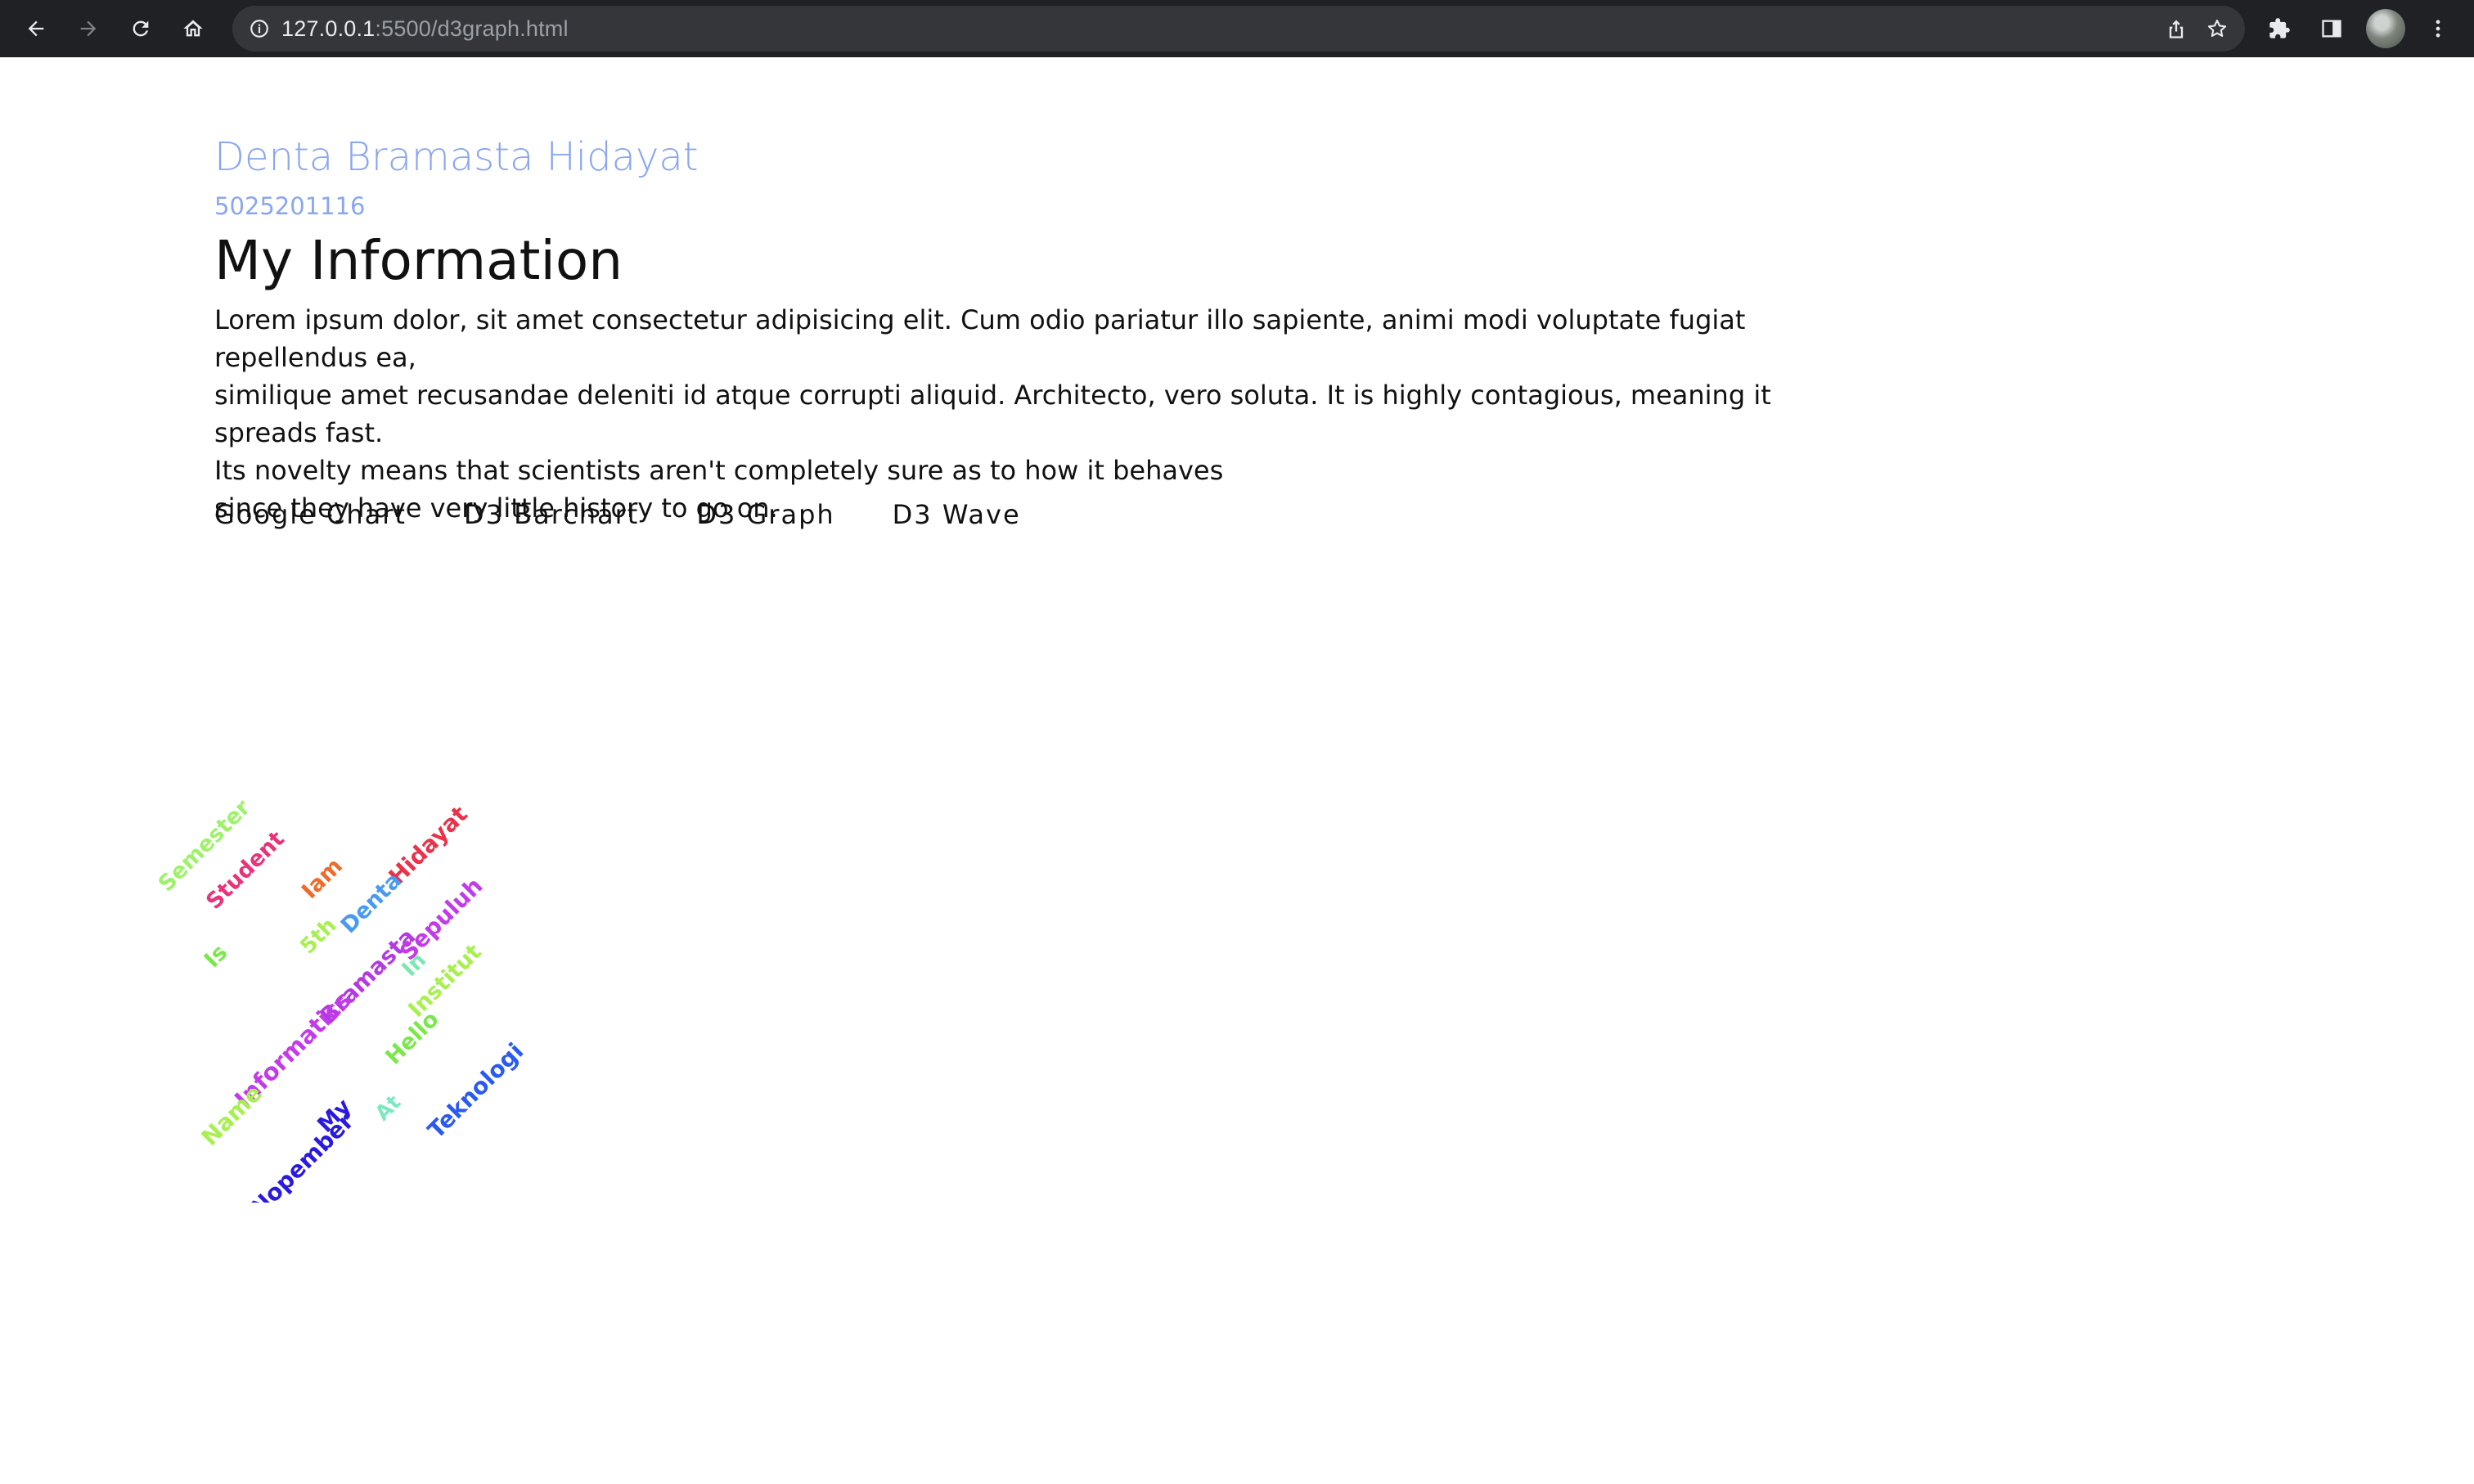 The image size is (2474, 1484). I want to click on cloud-word: Iam, so click(322, 878).